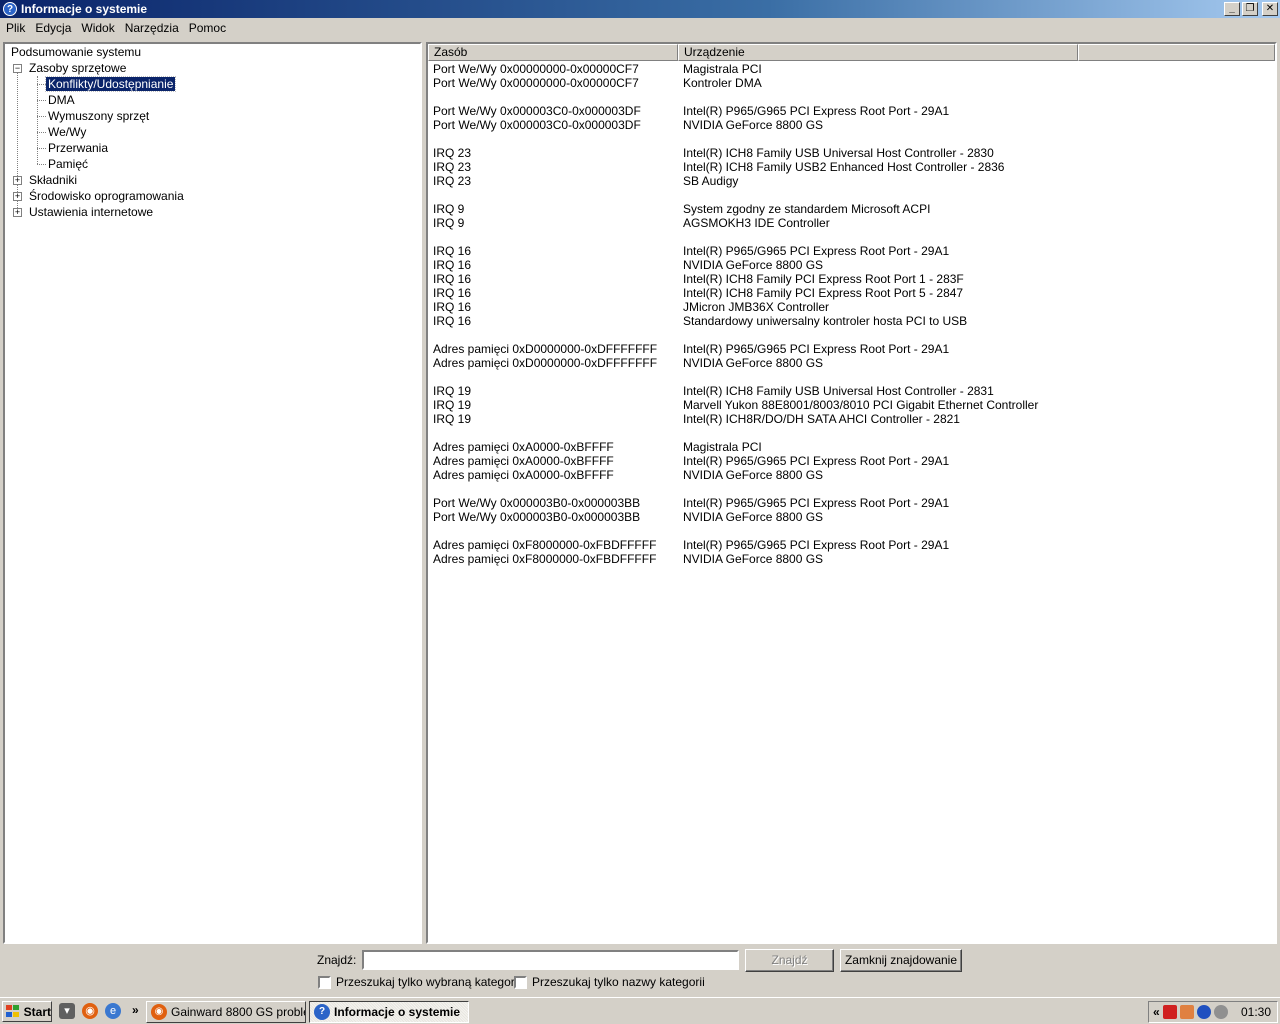  What do you see at coordinates (1186, 1012) in the screenshot?
I see `network-icon` at bounding box center [1186, 1012].